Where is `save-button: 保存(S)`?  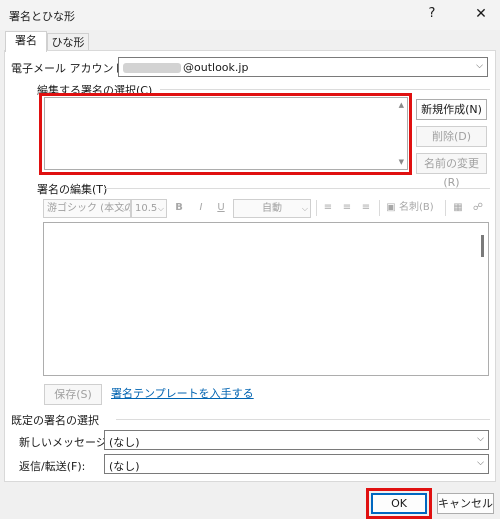 save-button: 保存(S) is located at coordinates (73, 394).